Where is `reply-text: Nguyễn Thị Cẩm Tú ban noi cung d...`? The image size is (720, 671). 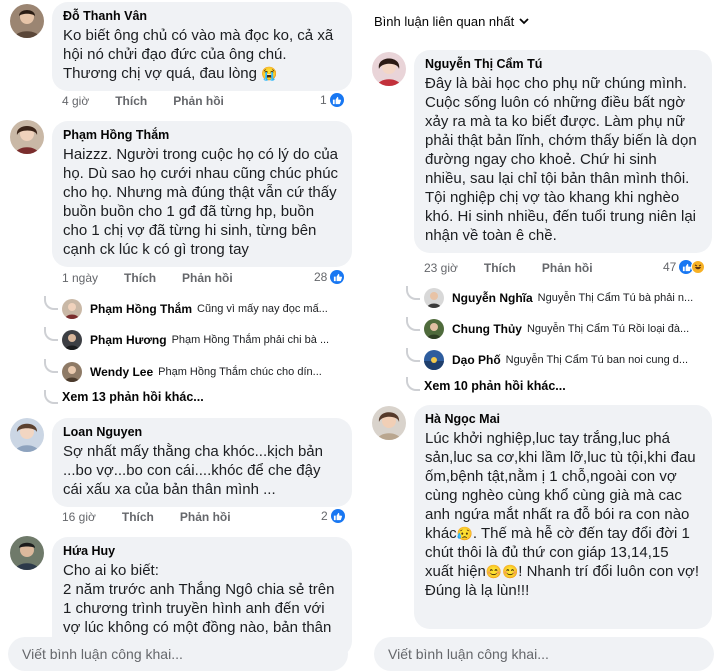 reply-text: Nguyễn Thị Cẩm Tú ban noi cung d... is located at coordinates (597, 360).